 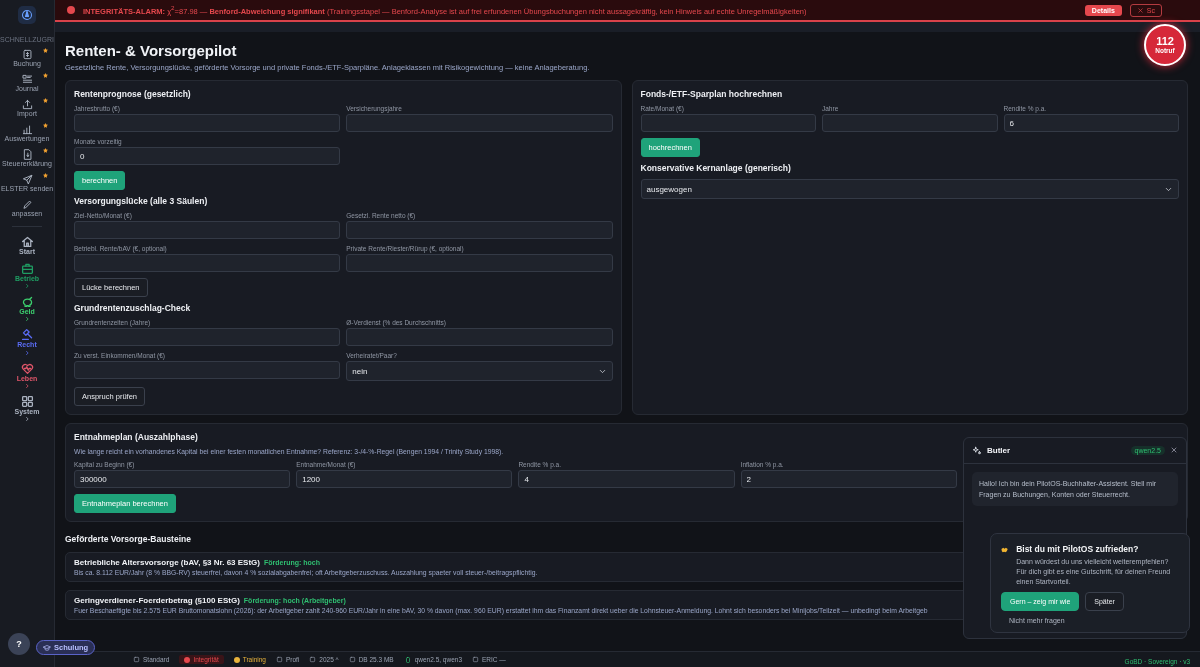 What do you see at coordinates (141, 201) in the screenshot?
I see `section-title: Versorgungslücke (alle 3 Säulen)` at bounding box center [141, 201].